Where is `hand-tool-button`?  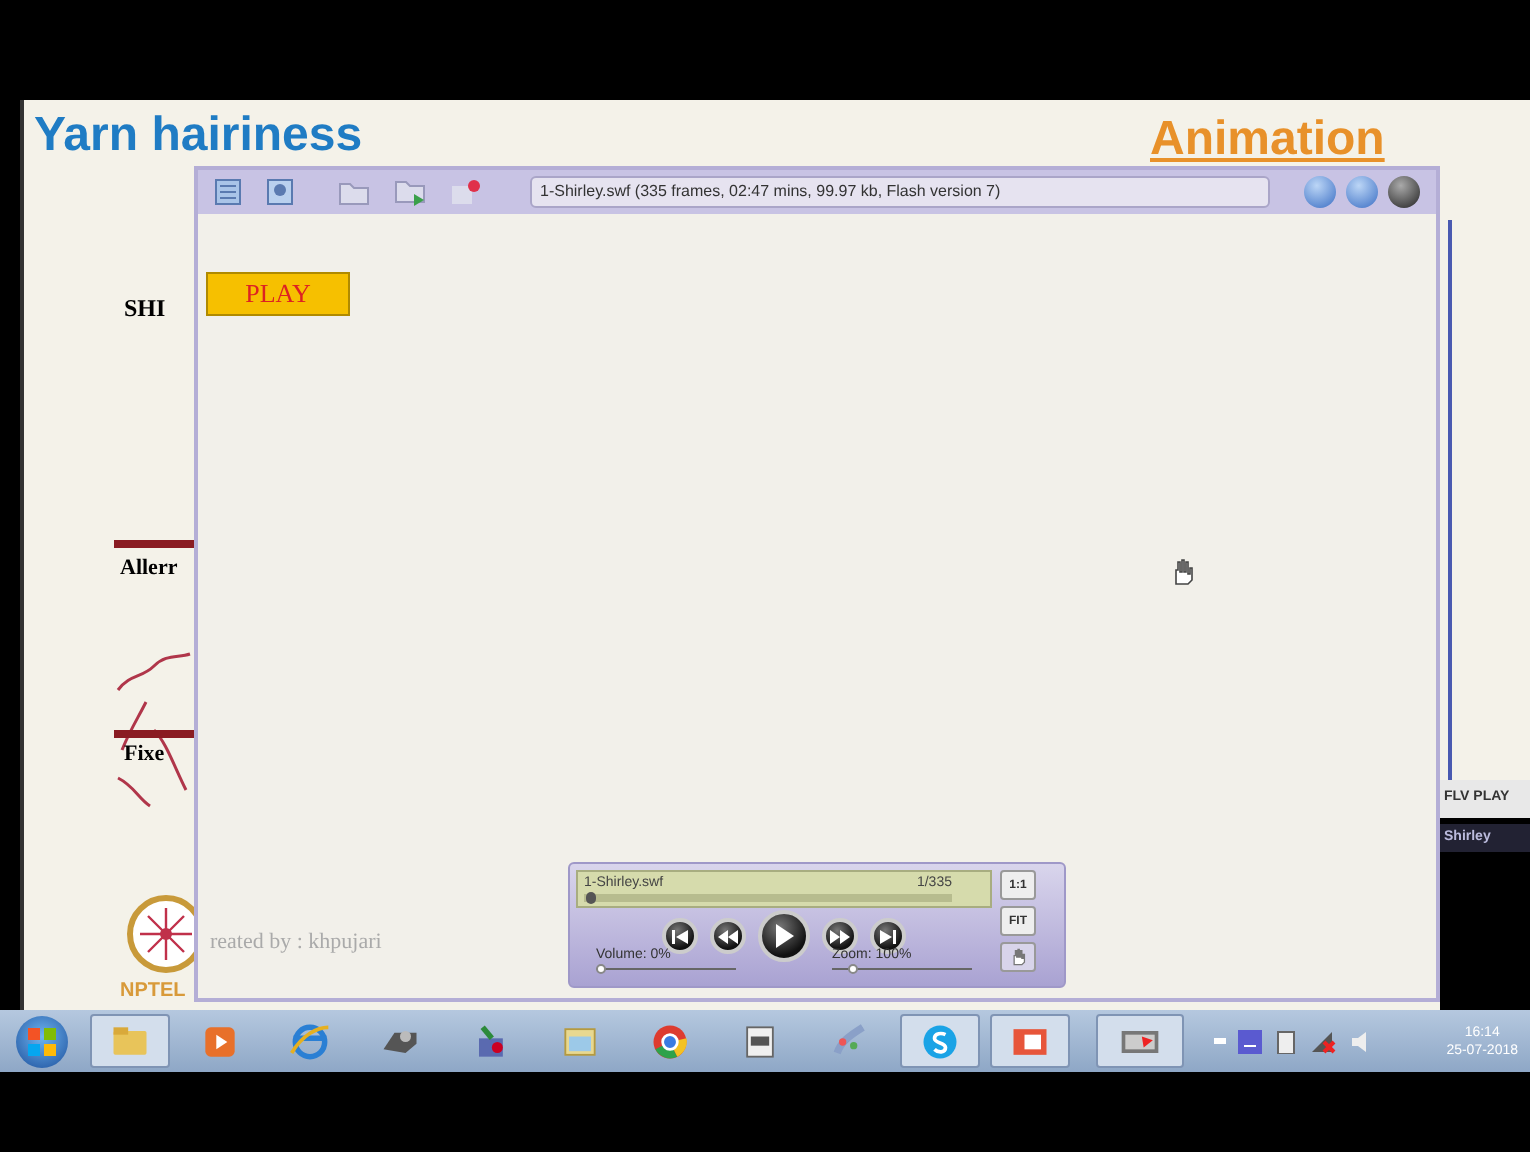 hand-tool-button is located at coordinates (1018, 957).